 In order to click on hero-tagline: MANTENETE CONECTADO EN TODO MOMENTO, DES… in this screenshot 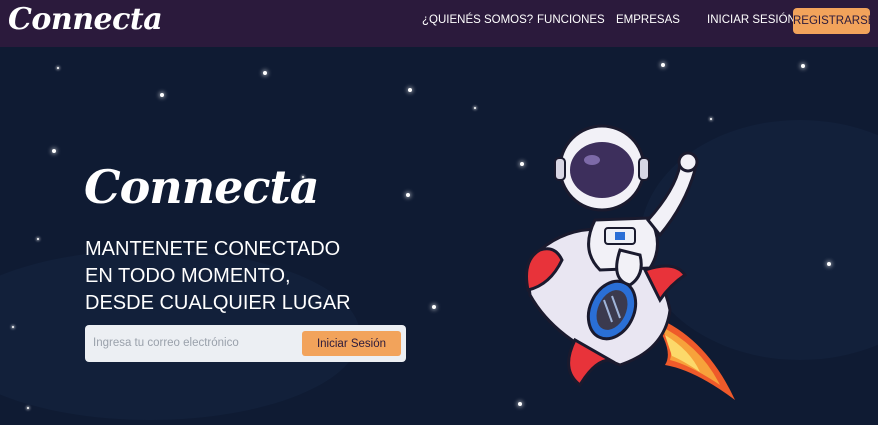, I will do `click(218, 276)`.